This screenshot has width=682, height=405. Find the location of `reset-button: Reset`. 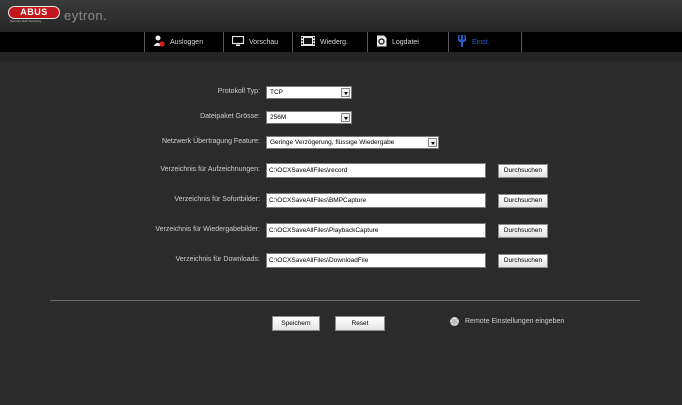

reset-button: Reset is located at coordinates (360, 323).